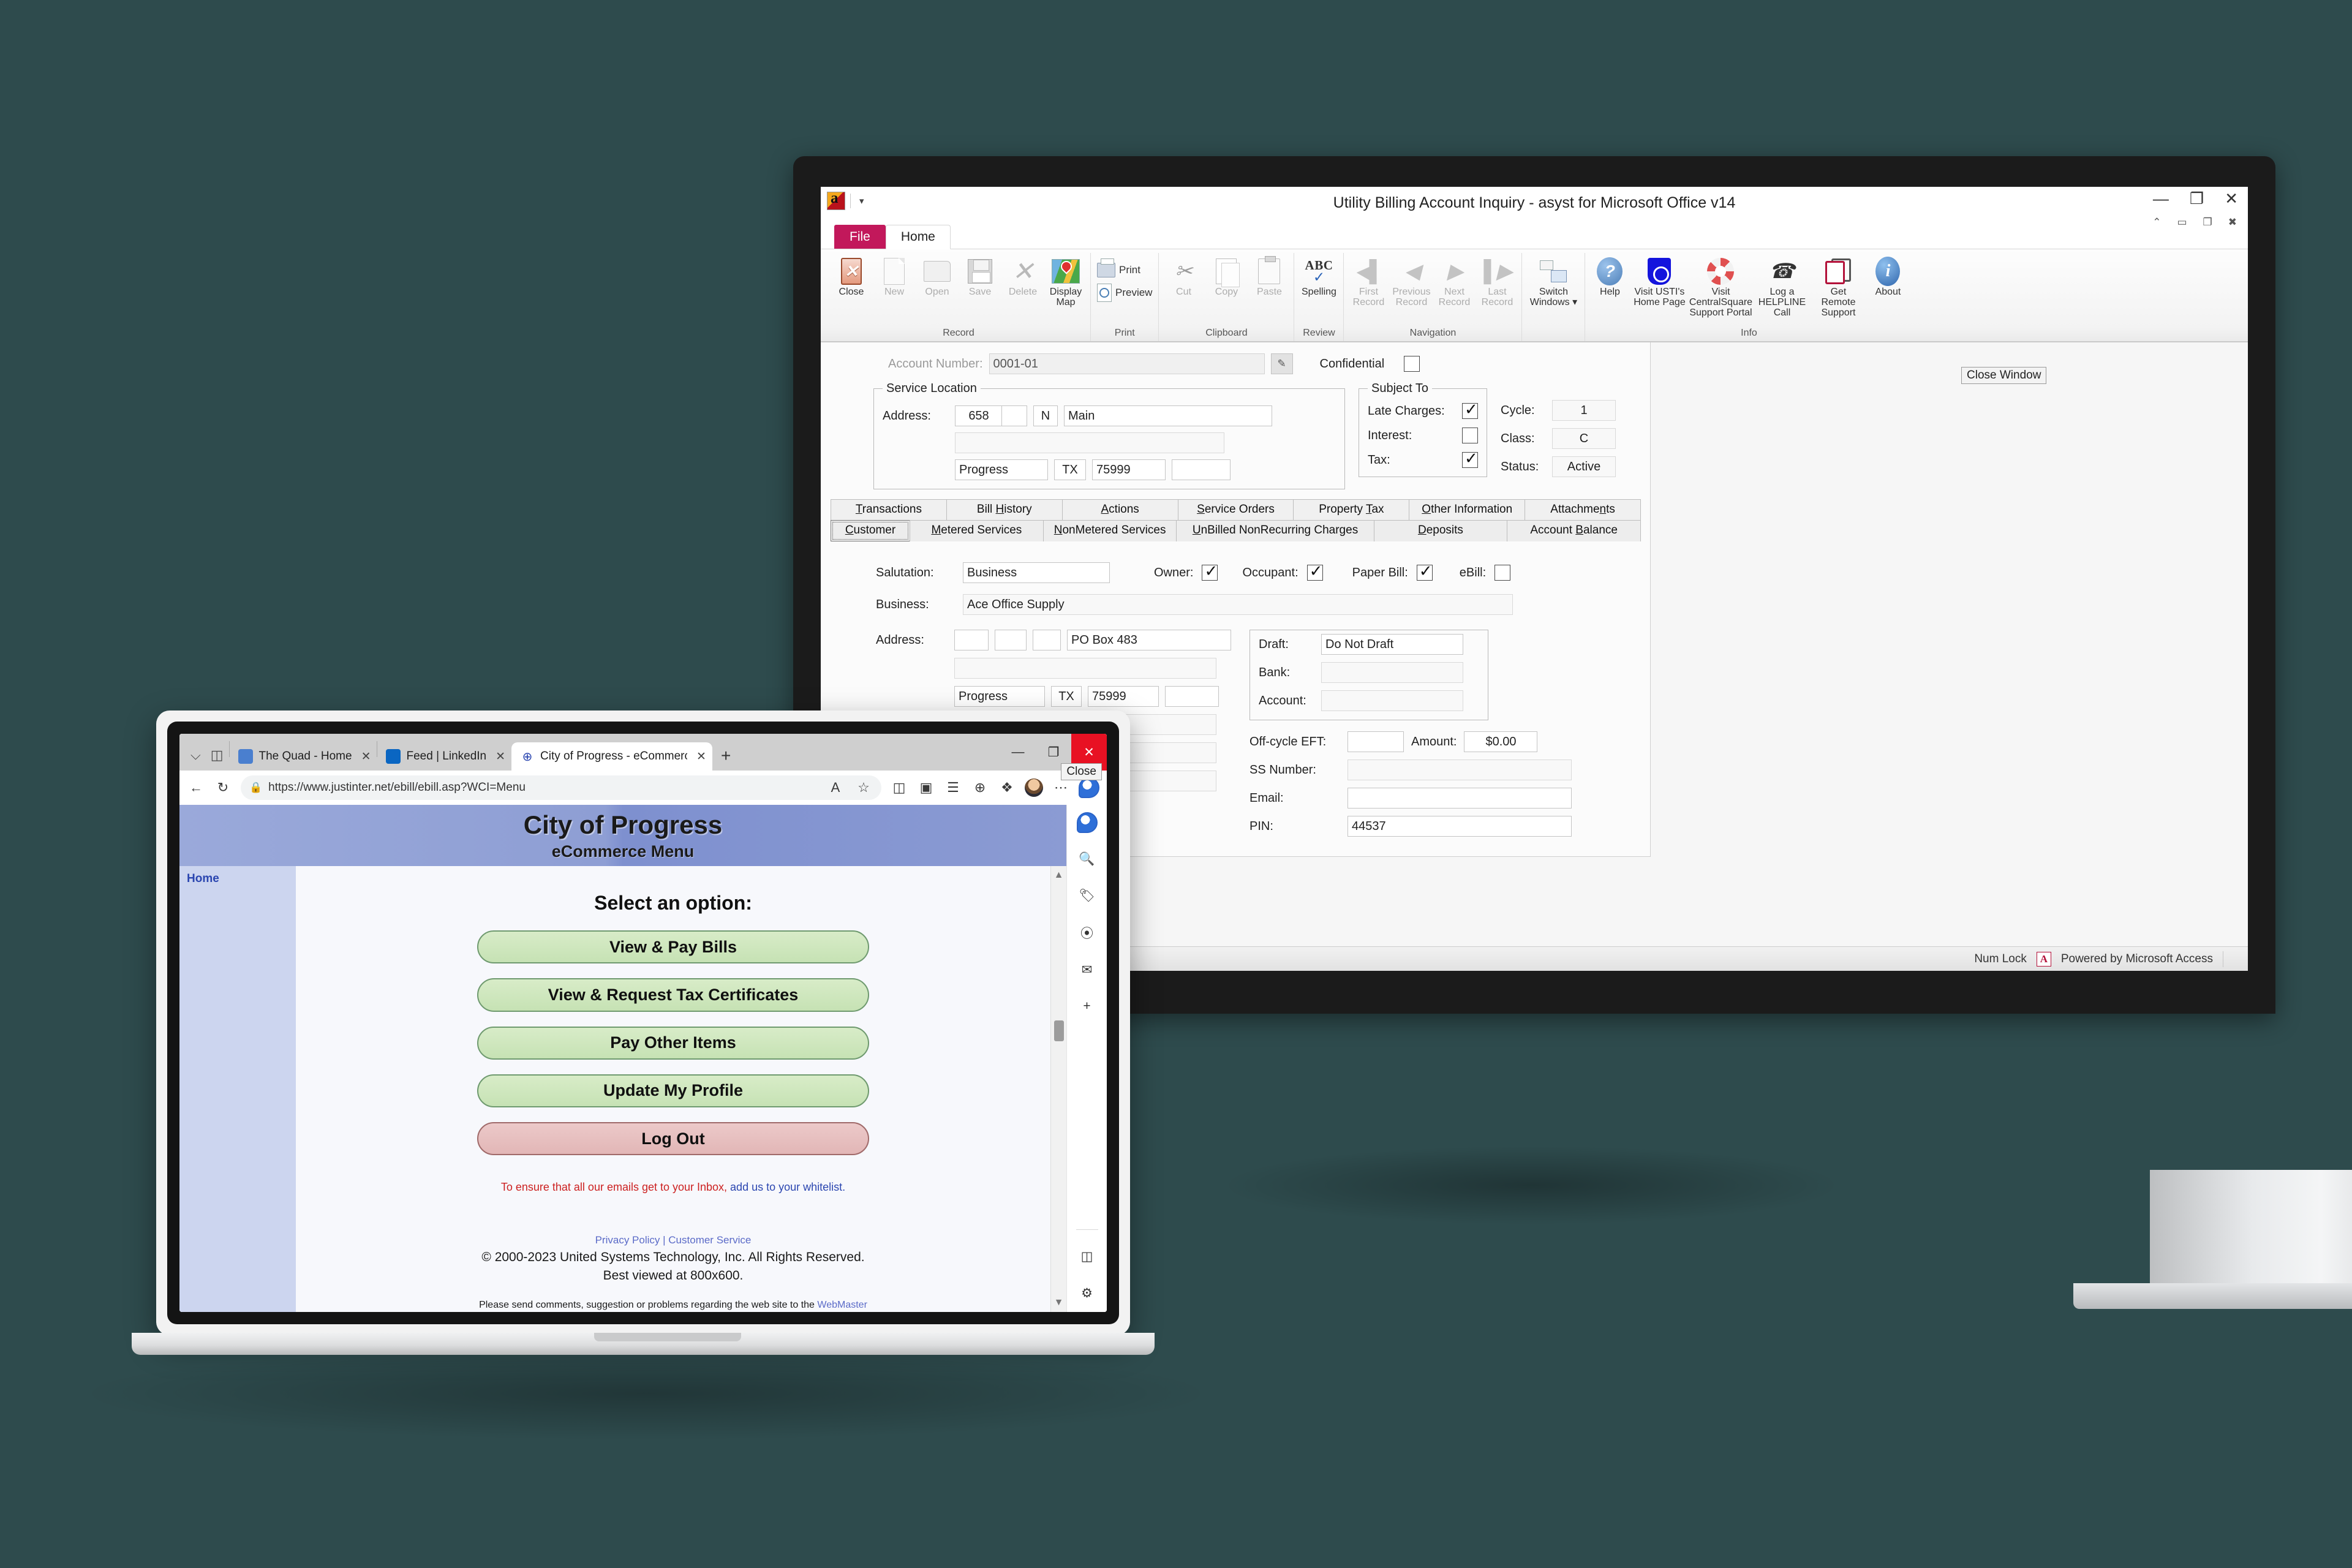 The image size is (2352, 1568). What do you see at coordinates (1839, 286) in the screenshot?
I see `get-remote-support-button: Get Remote Support` at bounding box center [1839, 286].